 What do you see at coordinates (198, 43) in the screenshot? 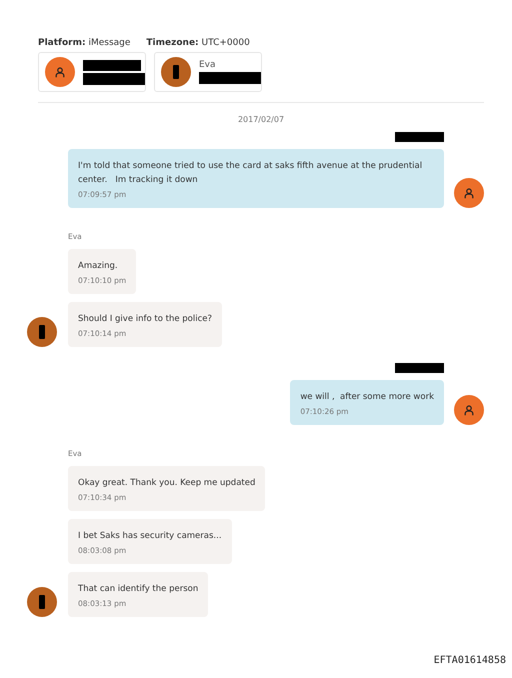
I see `timezone-text: Timezone: UTC+0000` at bounding box center [198, 43].